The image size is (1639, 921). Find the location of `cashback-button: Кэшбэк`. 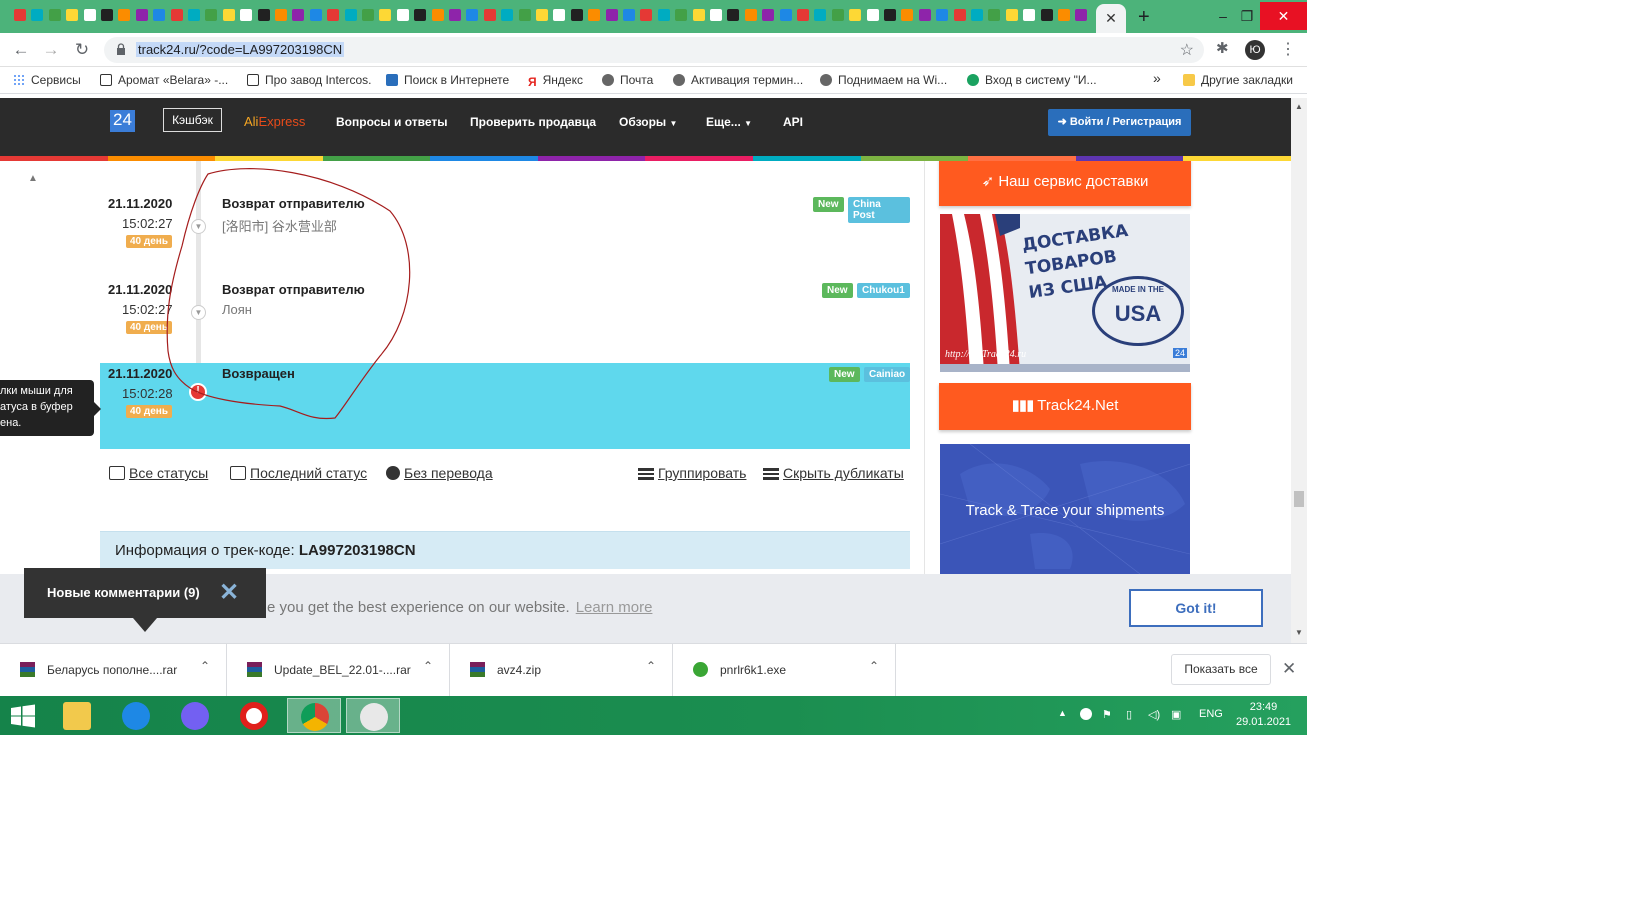

cashback-button: Кэшбэк is located at coordinates (192, 120).